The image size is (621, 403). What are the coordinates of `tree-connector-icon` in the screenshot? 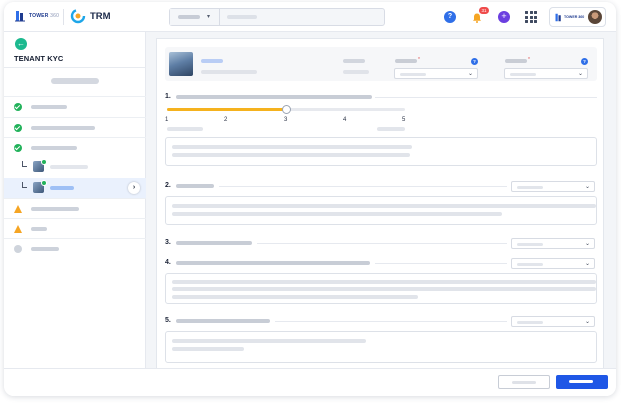 It's located at (24, 185).